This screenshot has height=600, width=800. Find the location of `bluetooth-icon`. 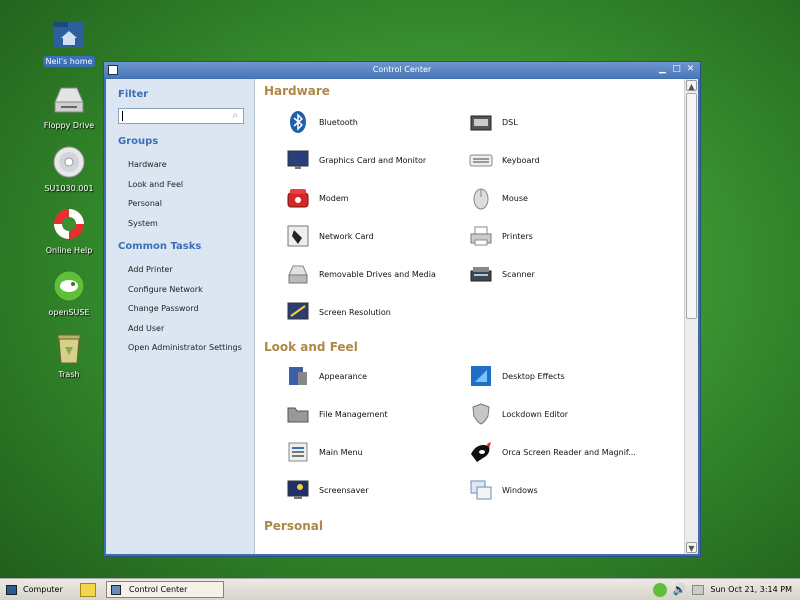

bluetooth-icon is located at coordinates (298, 122).